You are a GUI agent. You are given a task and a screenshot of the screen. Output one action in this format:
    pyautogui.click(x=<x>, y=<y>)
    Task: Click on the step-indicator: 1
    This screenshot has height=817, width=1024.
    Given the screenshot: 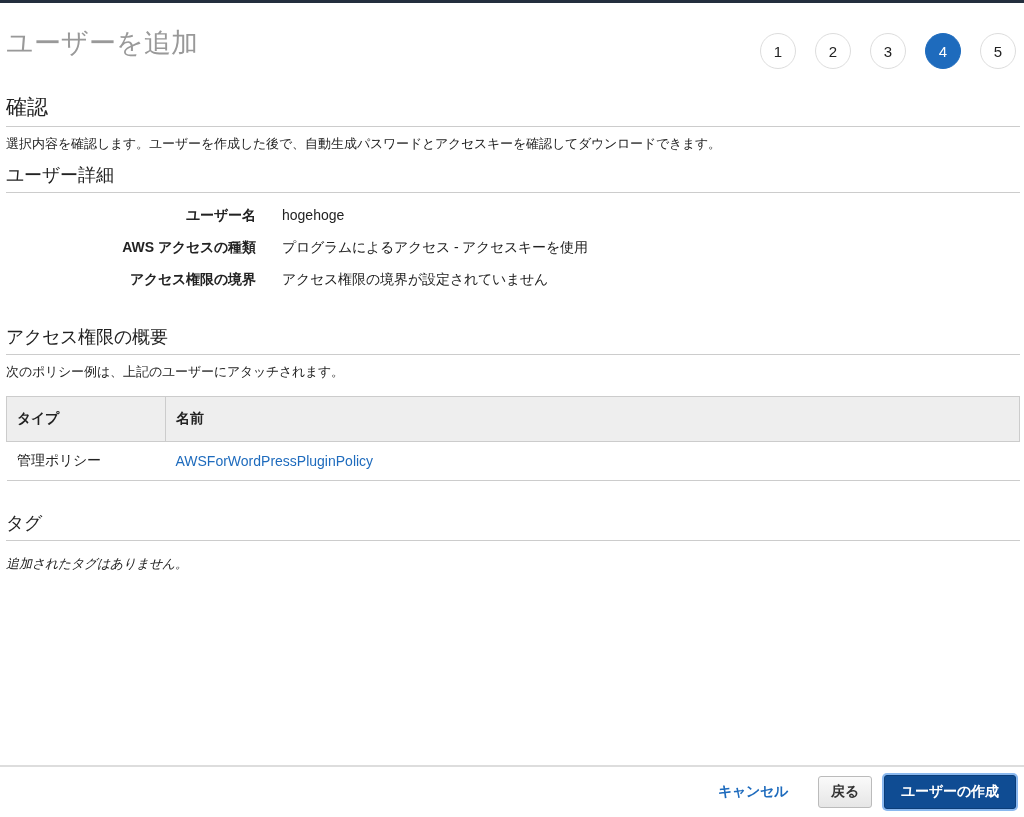 What is the action you would take?
    pyautogui.click(x=778, y=51)
    